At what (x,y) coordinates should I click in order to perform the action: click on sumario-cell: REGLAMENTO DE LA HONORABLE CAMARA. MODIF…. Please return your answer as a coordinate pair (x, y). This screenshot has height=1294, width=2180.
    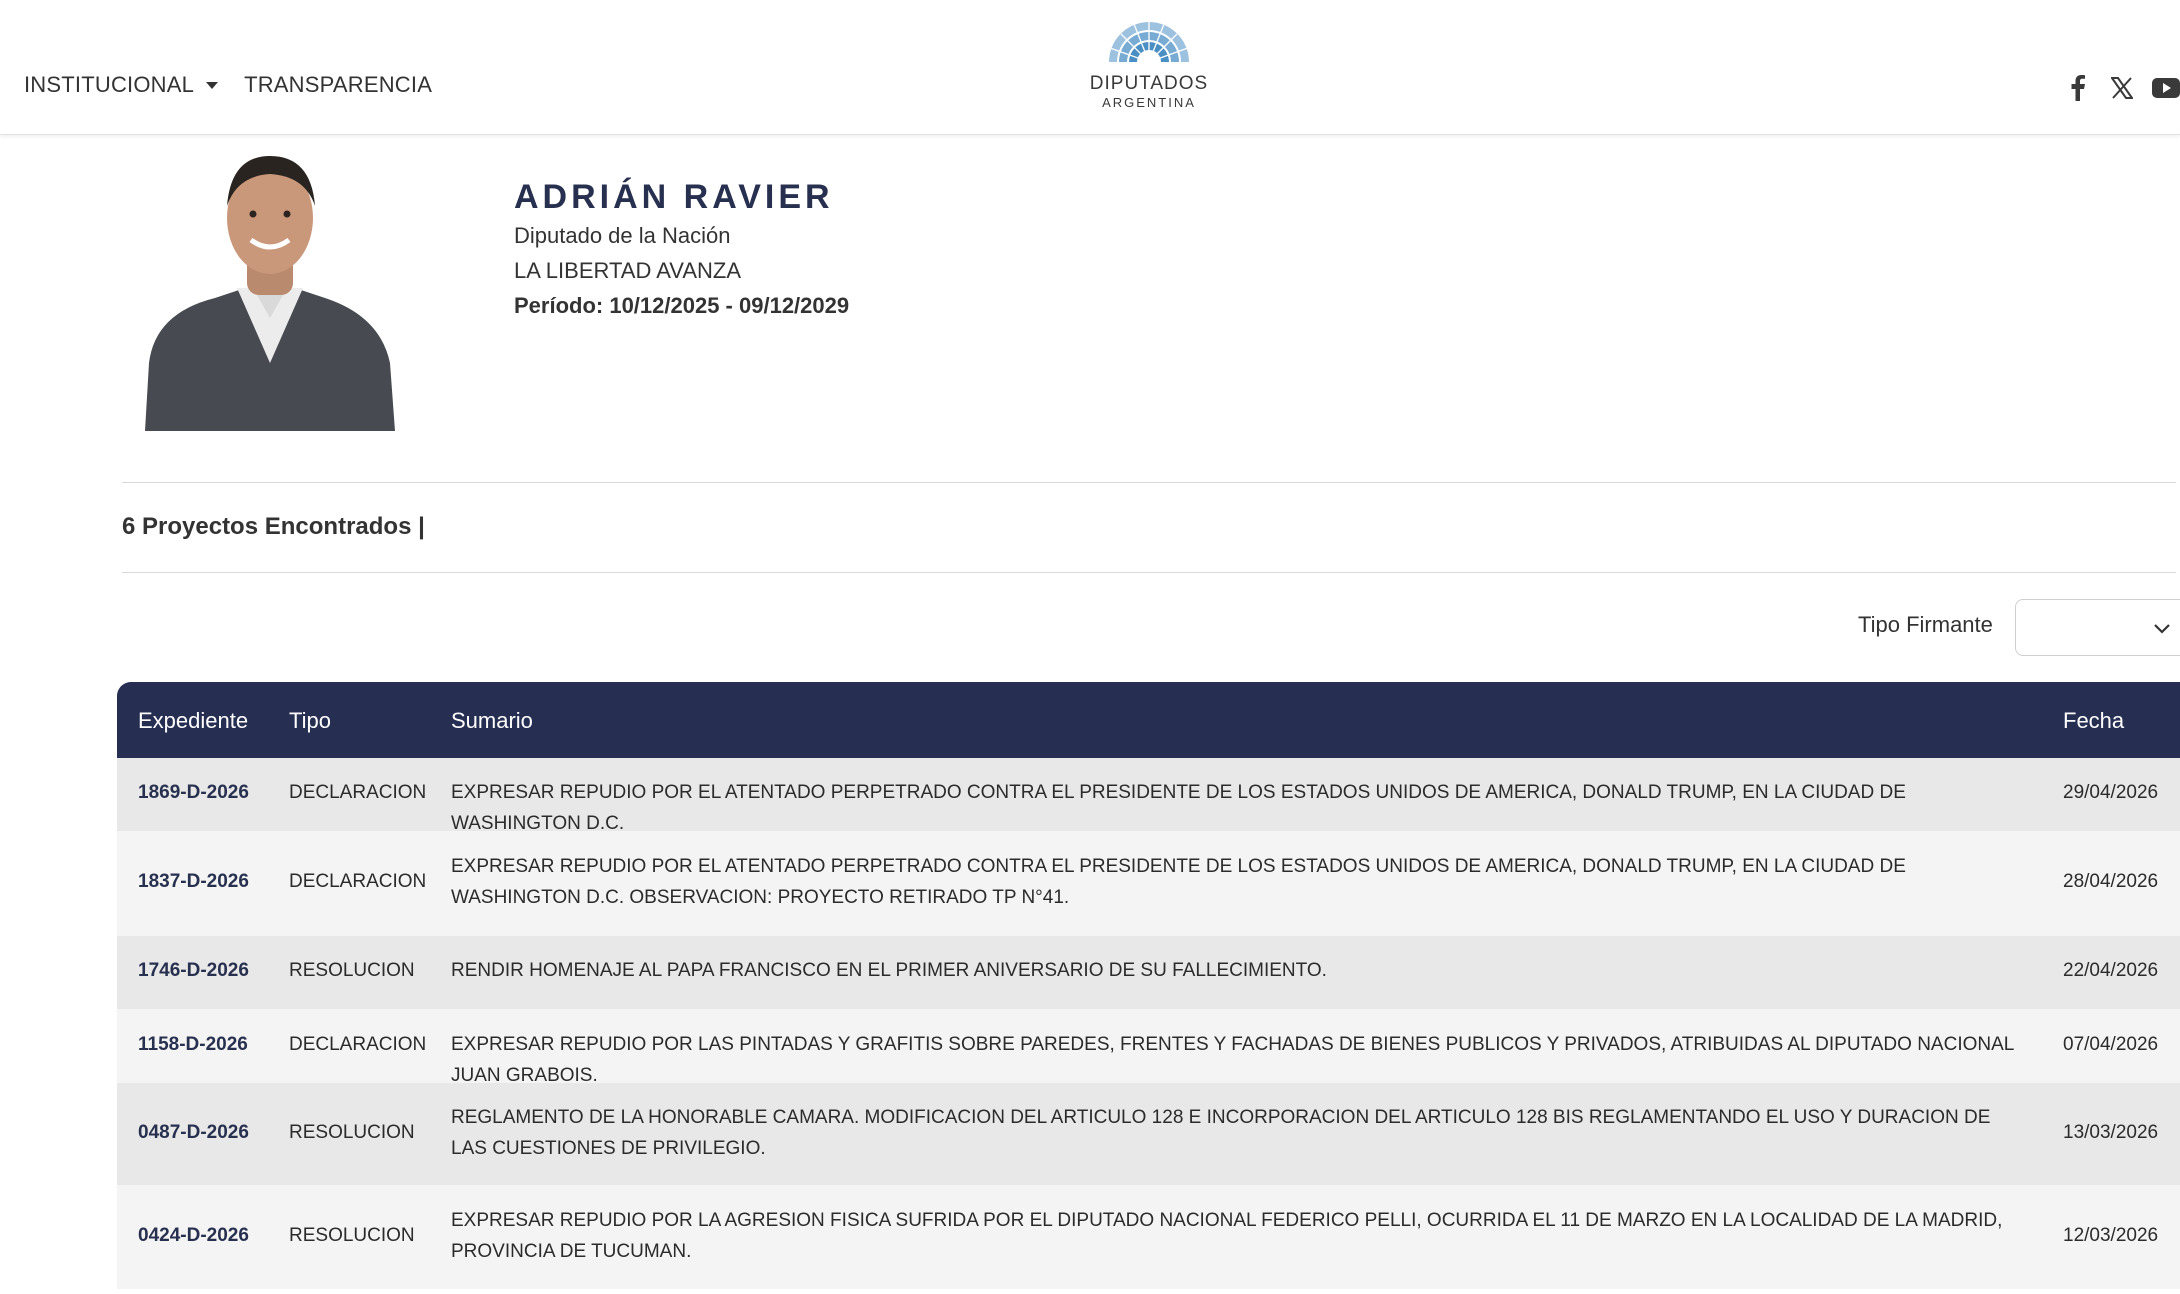
    Looking at the image, I should click on (1221, 1133).